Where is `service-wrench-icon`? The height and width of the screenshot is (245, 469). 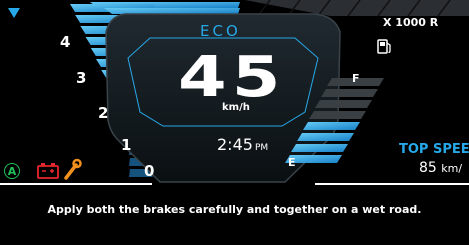
service-wrench-icon is located at coordinates (73, 169).